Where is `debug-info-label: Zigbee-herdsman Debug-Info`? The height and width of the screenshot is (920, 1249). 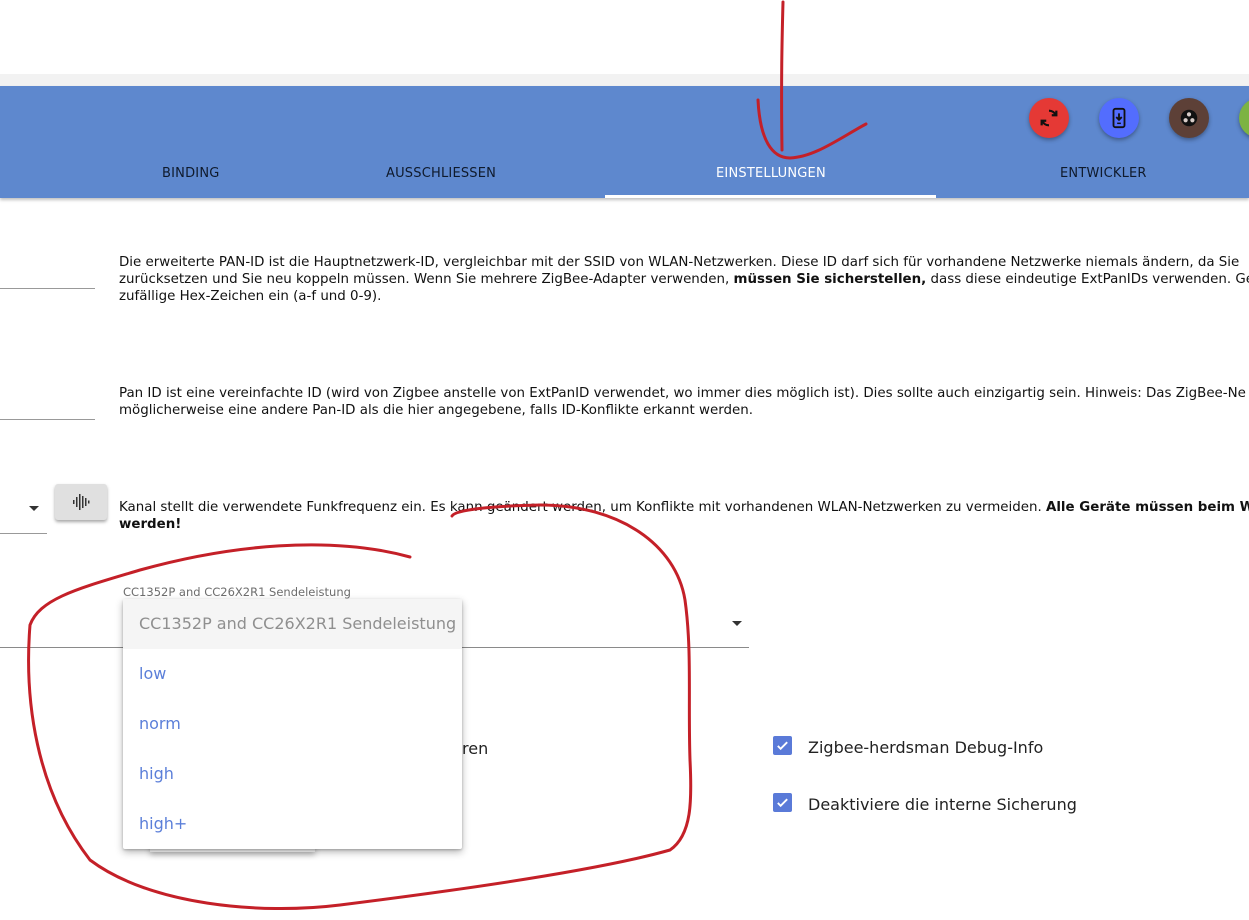 debug-info-label: Zigbee-herdsman Debug-Info is located at coordinates (926, 747).